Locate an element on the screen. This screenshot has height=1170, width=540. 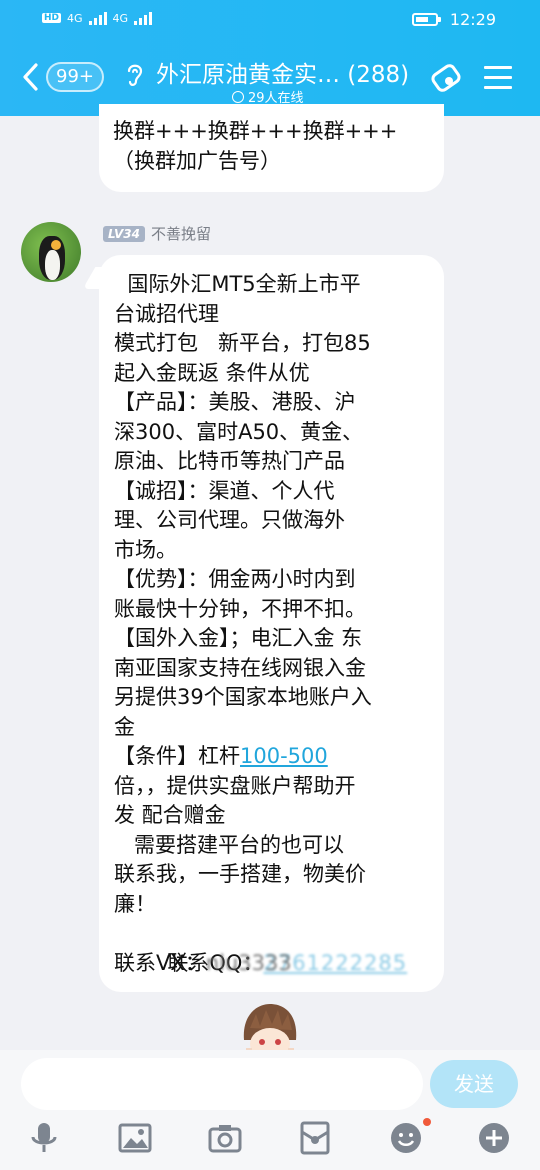
camera-icon is located at coordinates (225, 1138).